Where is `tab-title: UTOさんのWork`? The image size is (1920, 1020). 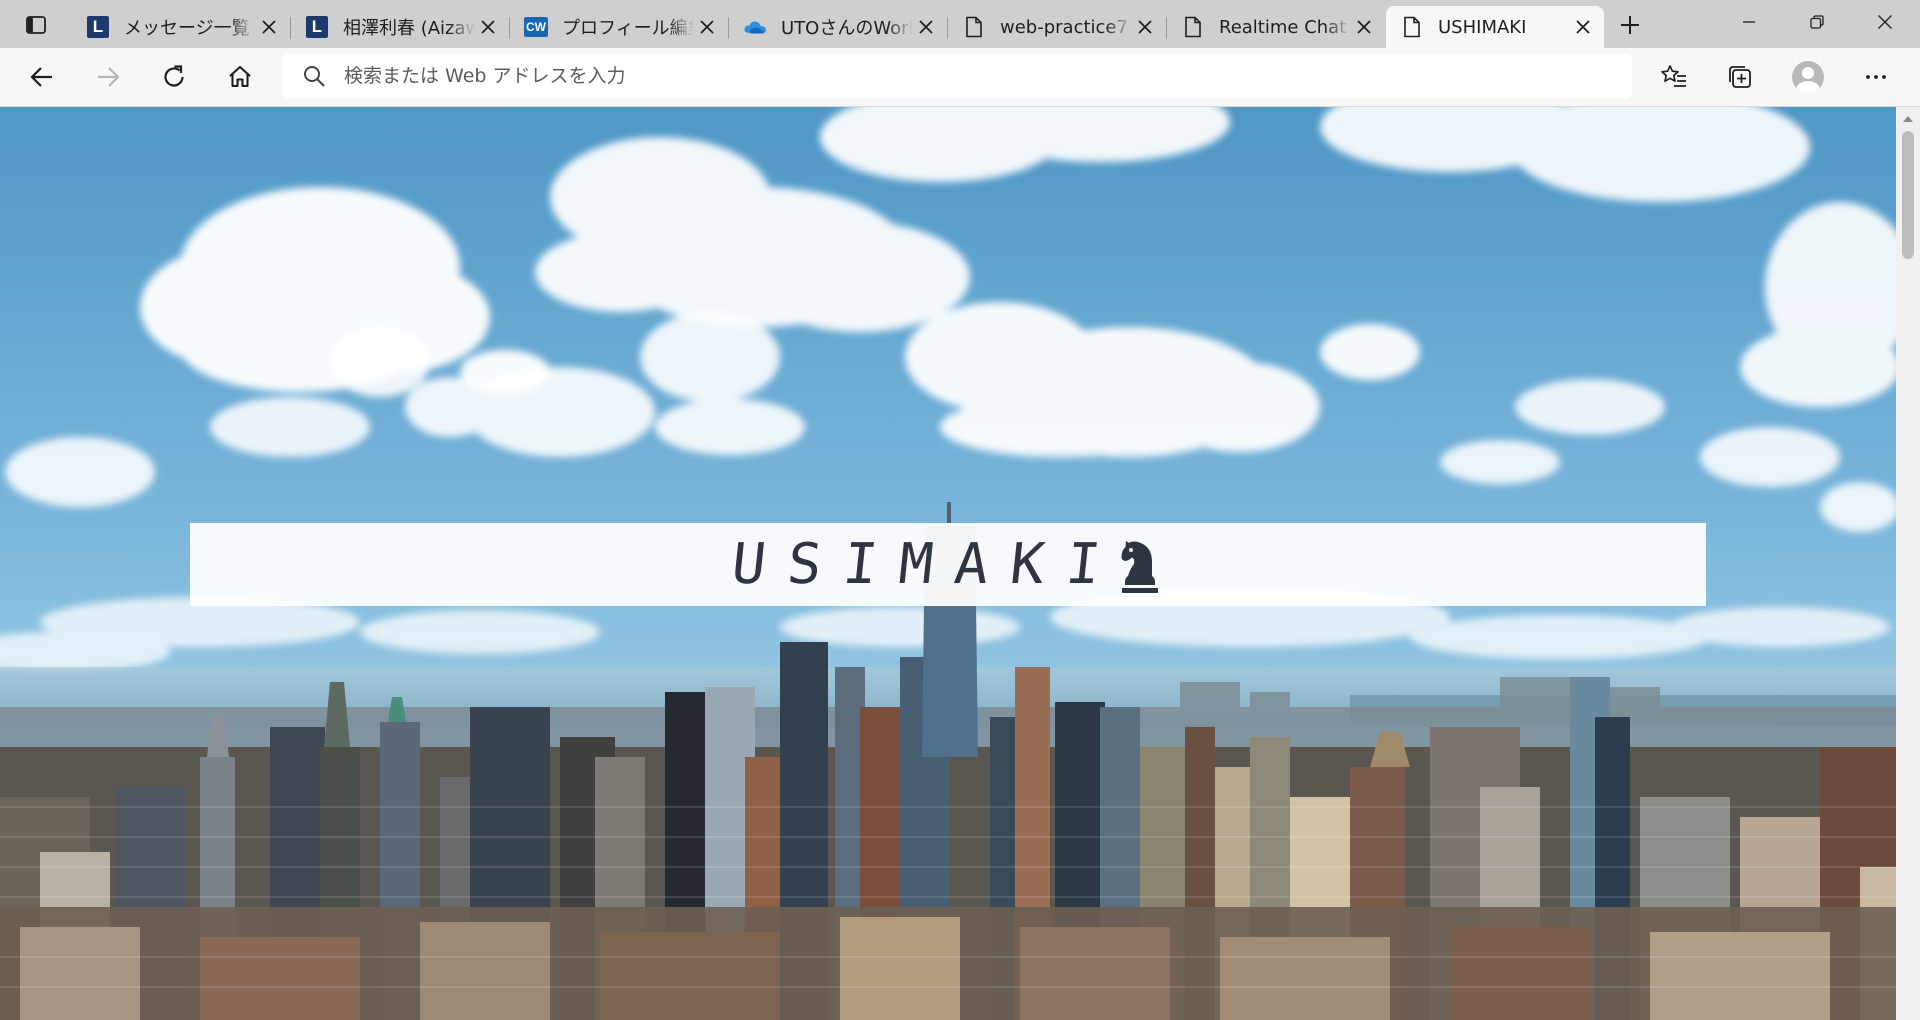
tab-title: UTOさんのWork is located at coordinates (847, 28).